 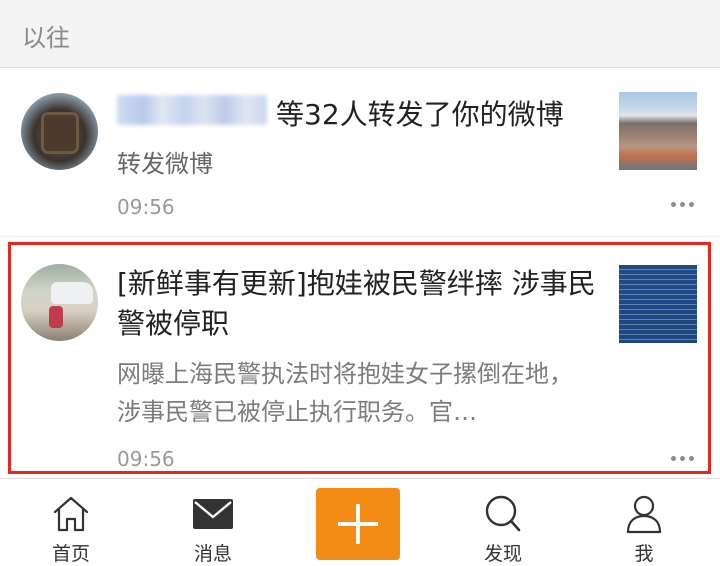 I want to click on tab-home: 首页, so click(x=71, y=527).